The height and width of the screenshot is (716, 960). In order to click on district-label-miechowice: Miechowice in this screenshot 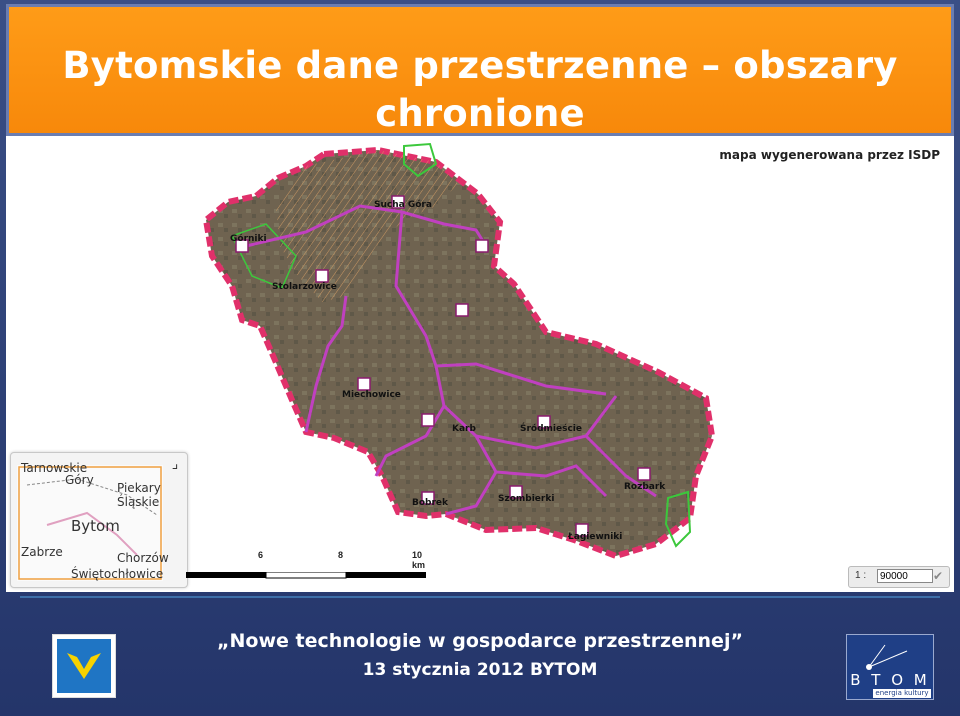, I will do `click(371, 395)`.